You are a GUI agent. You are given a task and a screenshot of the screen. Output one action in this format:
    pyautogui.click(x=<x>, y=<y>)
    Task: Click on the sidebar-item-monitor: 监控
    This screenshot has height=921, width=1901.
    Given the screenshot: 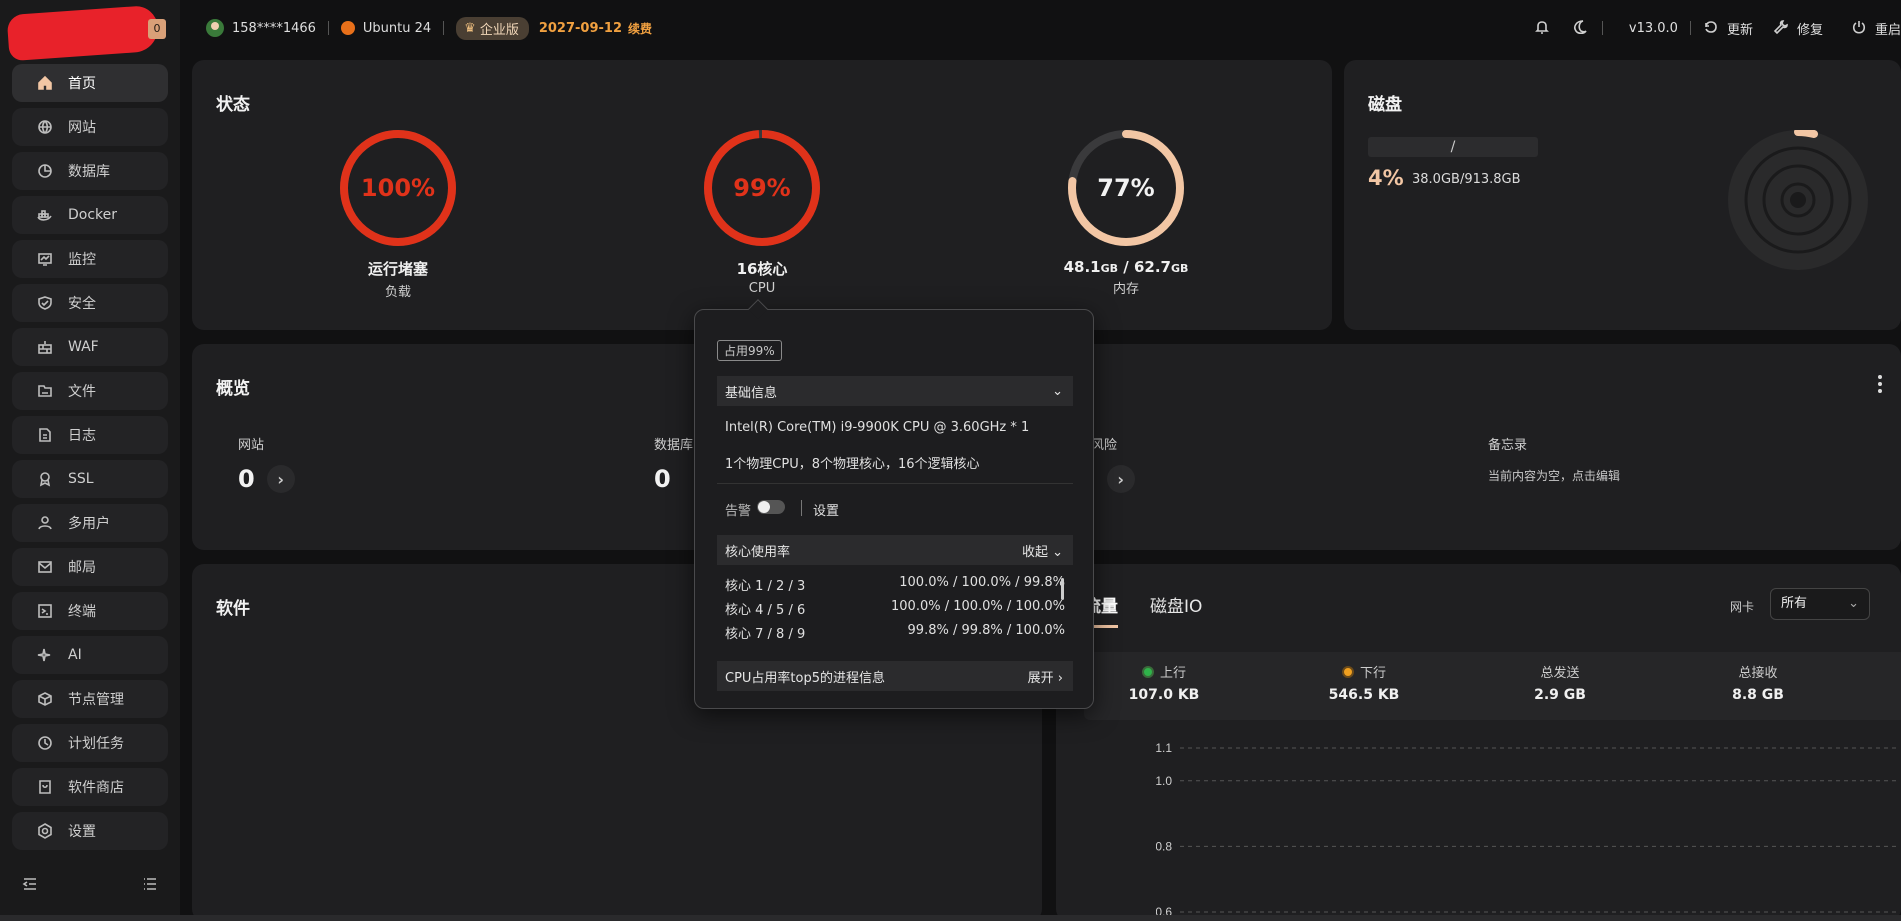 What is the action you would take?
    pyautogui.click(x=90, y=259)
    